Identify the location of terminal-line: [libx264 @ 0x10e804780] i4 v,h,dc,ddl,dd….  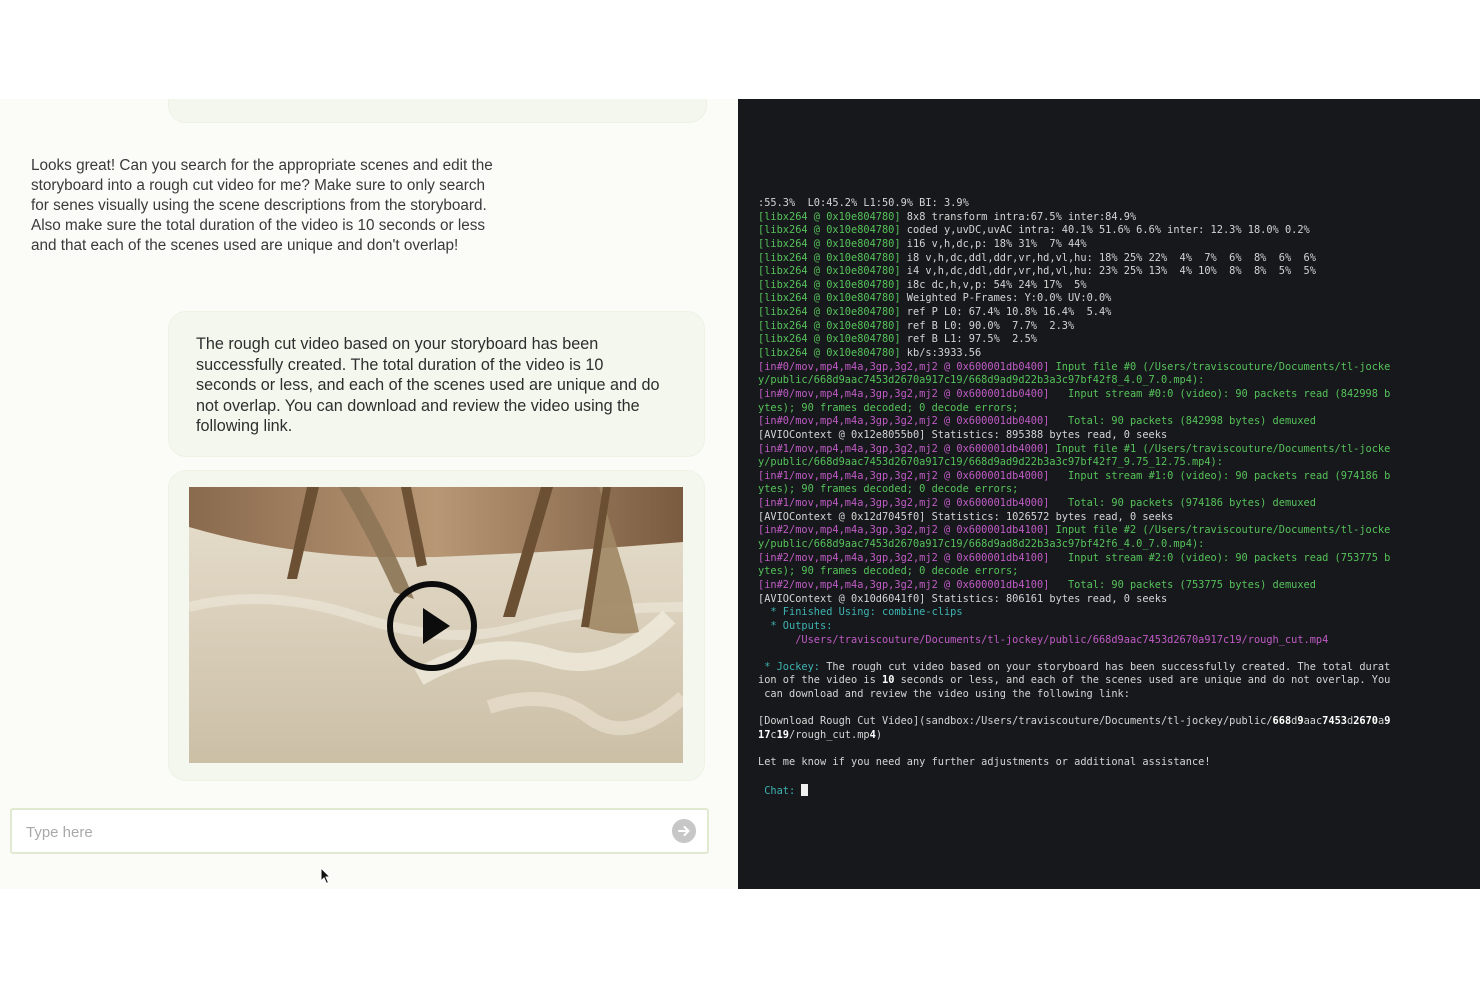
(1113, 272).